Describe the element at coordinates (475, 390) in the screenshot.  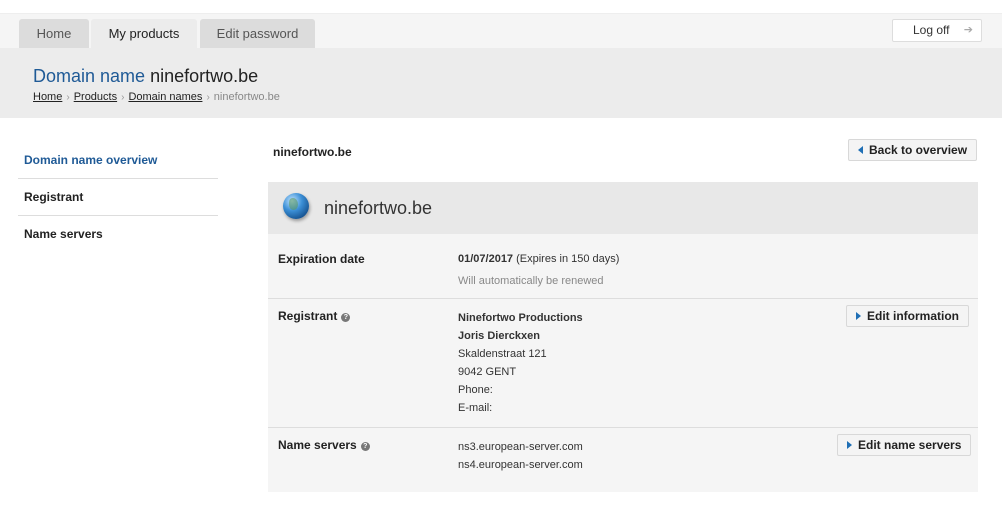
I see `registrant-phone: Phone:` at that location.